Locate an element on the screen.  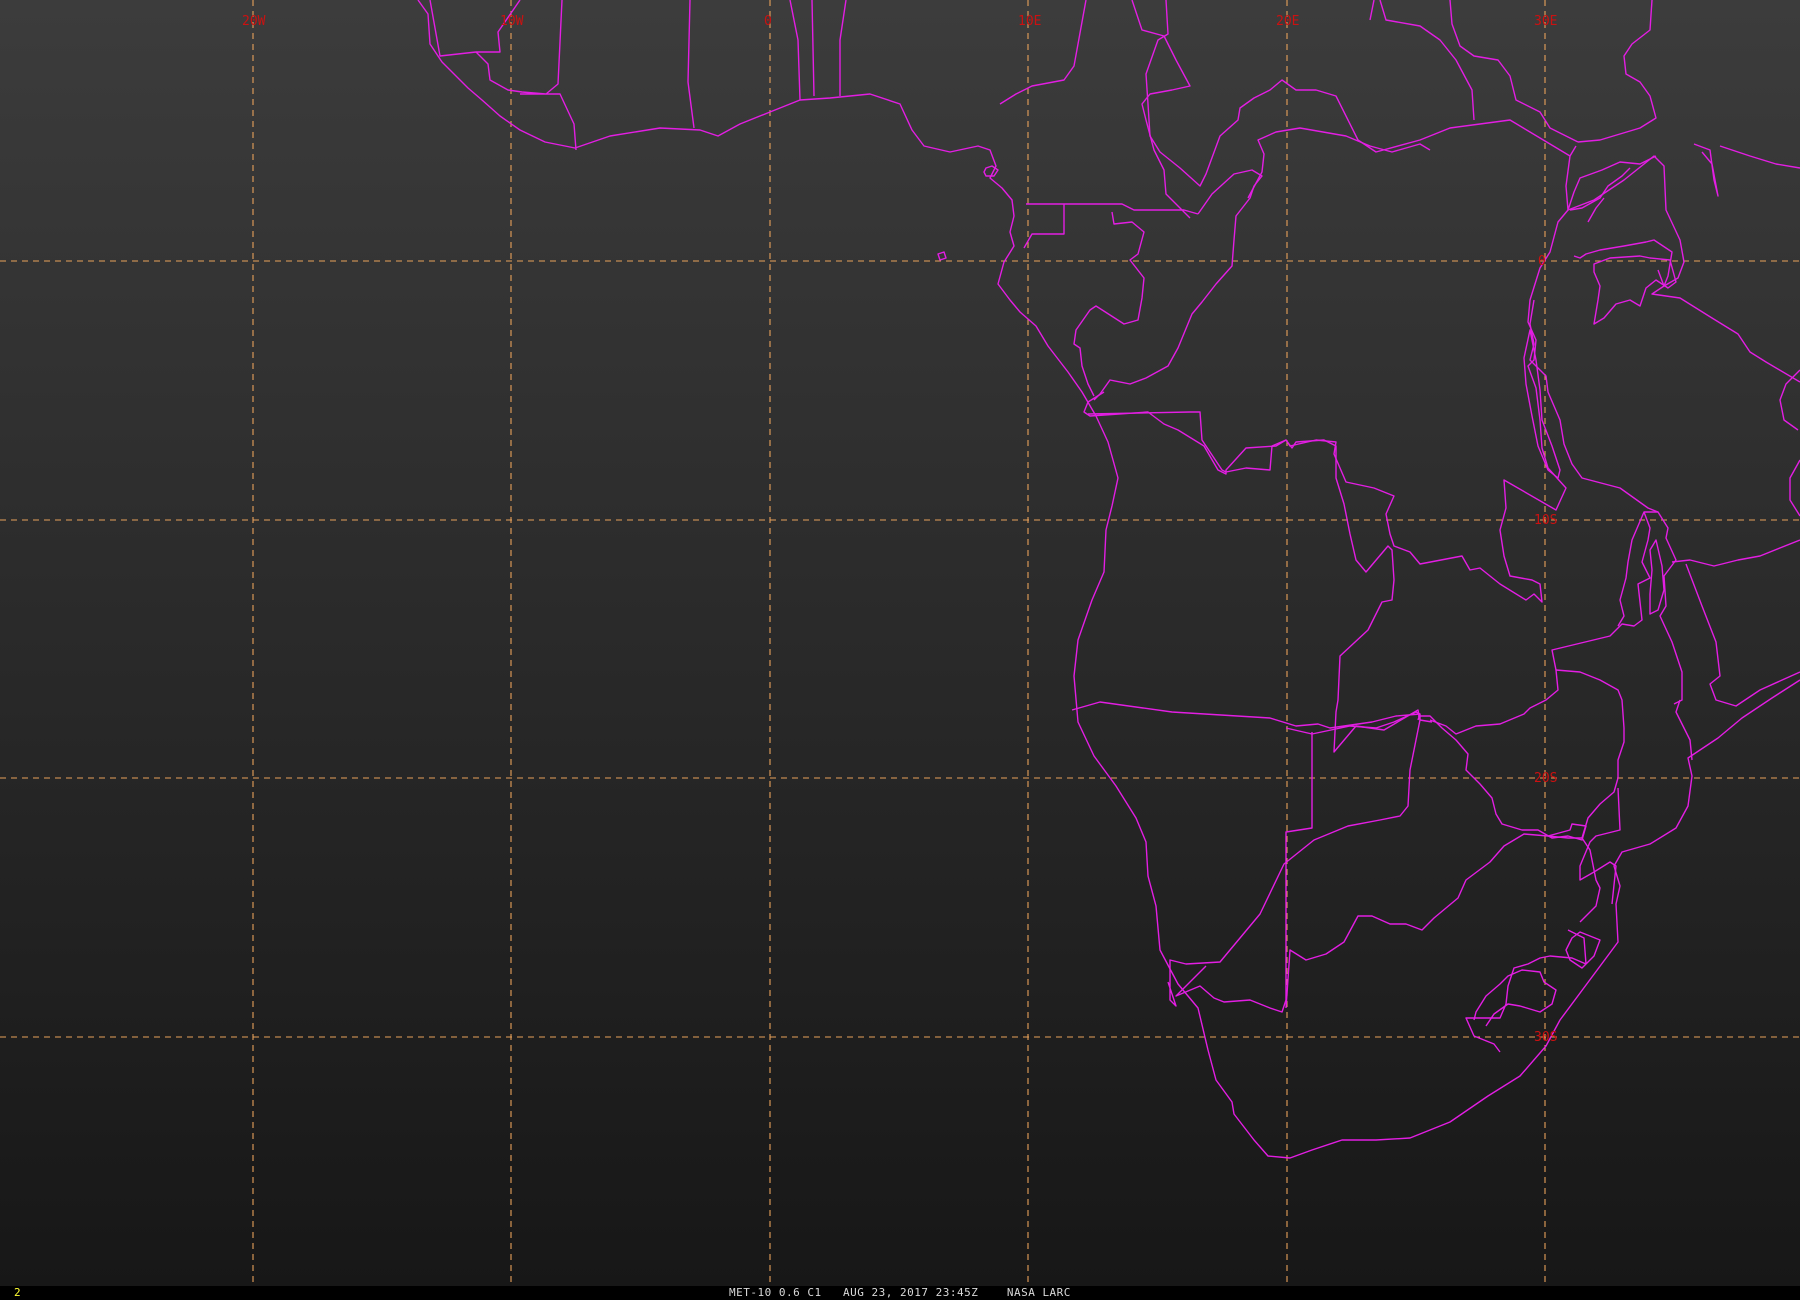
lat-label-0: 0 is located at coordinates (1542, 261).